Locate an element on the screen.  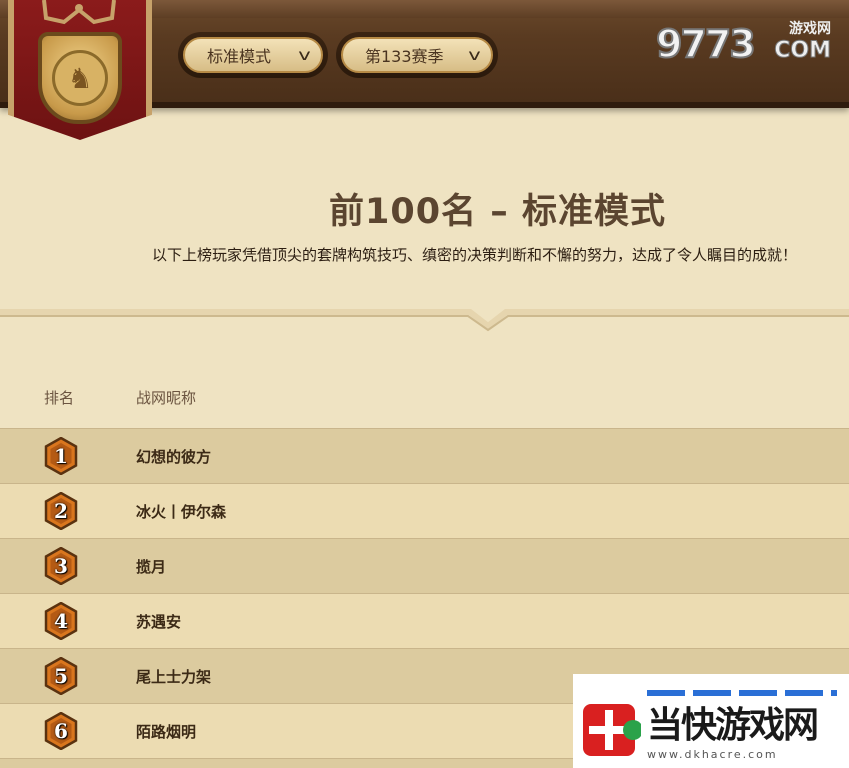
plus-logo-icon is located at coordinates (612, 730).